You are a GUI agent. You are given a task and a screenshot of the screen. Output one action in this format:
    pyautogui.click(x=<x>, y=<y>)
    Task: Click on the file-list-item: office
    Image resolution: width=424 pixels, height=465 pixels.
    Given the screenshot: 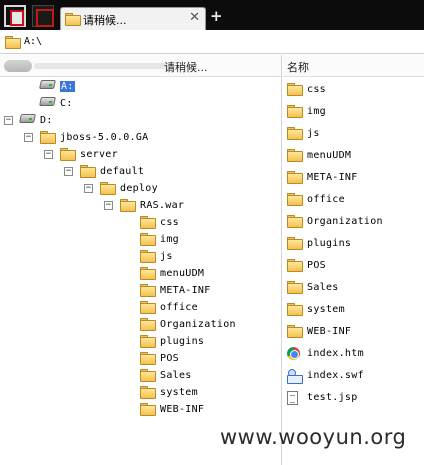 What is the action you would take?
    pyautogui.click(x=353, y=200)
    